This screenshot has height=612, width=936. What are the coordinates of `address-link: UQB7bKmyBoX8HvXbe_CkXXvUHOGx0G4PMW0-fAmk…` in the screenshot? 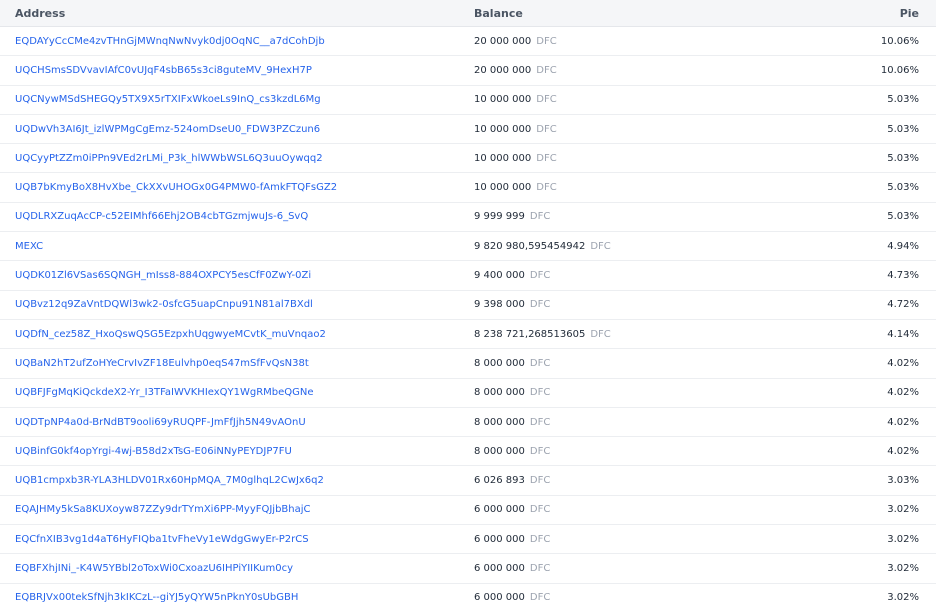 It's located at (176, 187).